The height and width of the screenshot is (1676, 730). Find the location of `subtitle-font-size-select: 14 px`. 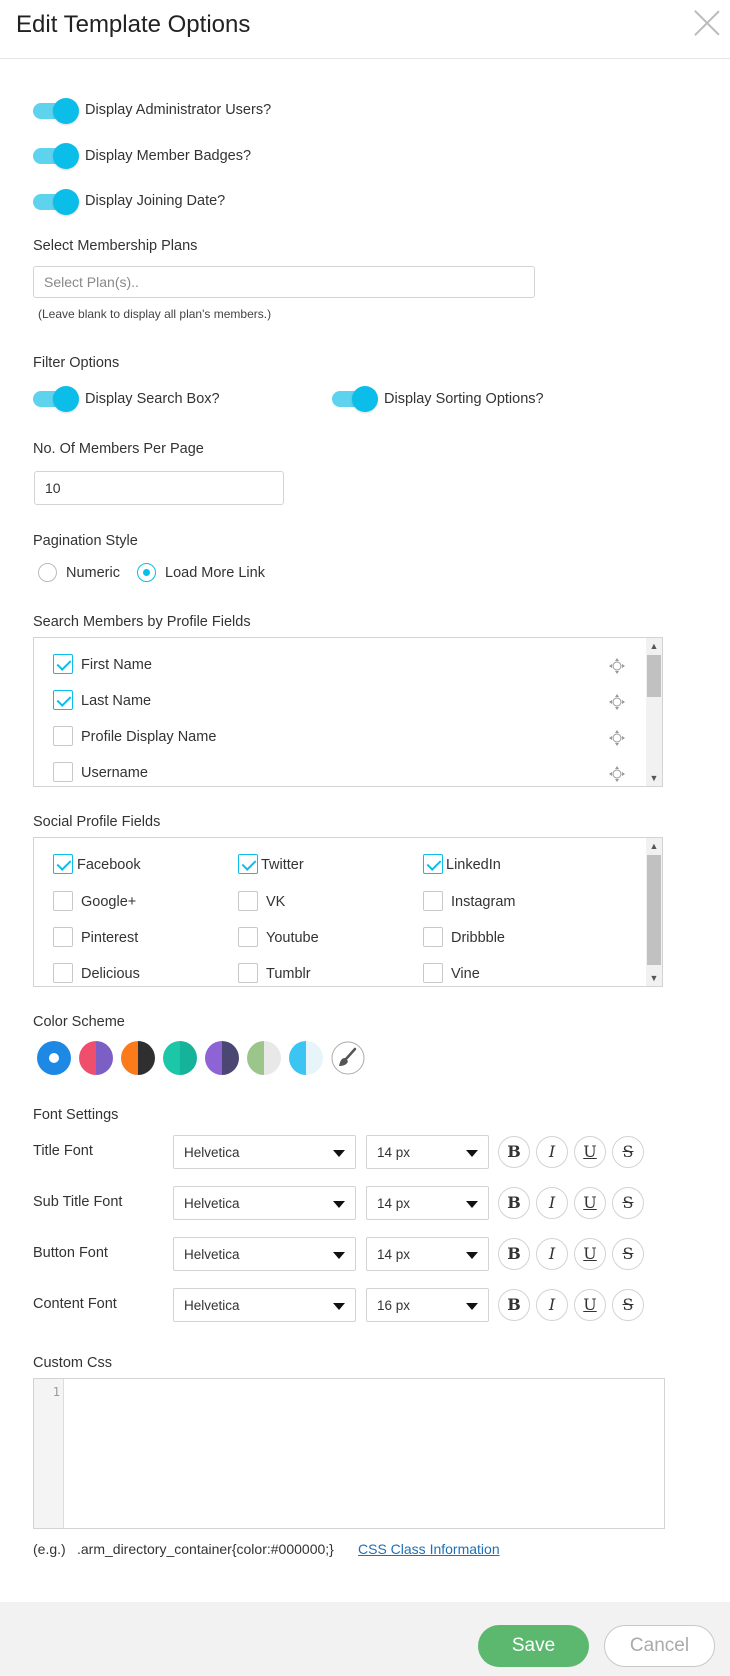

subtitle-font-size-select: 14 px is located at coordinates (427, 1203).